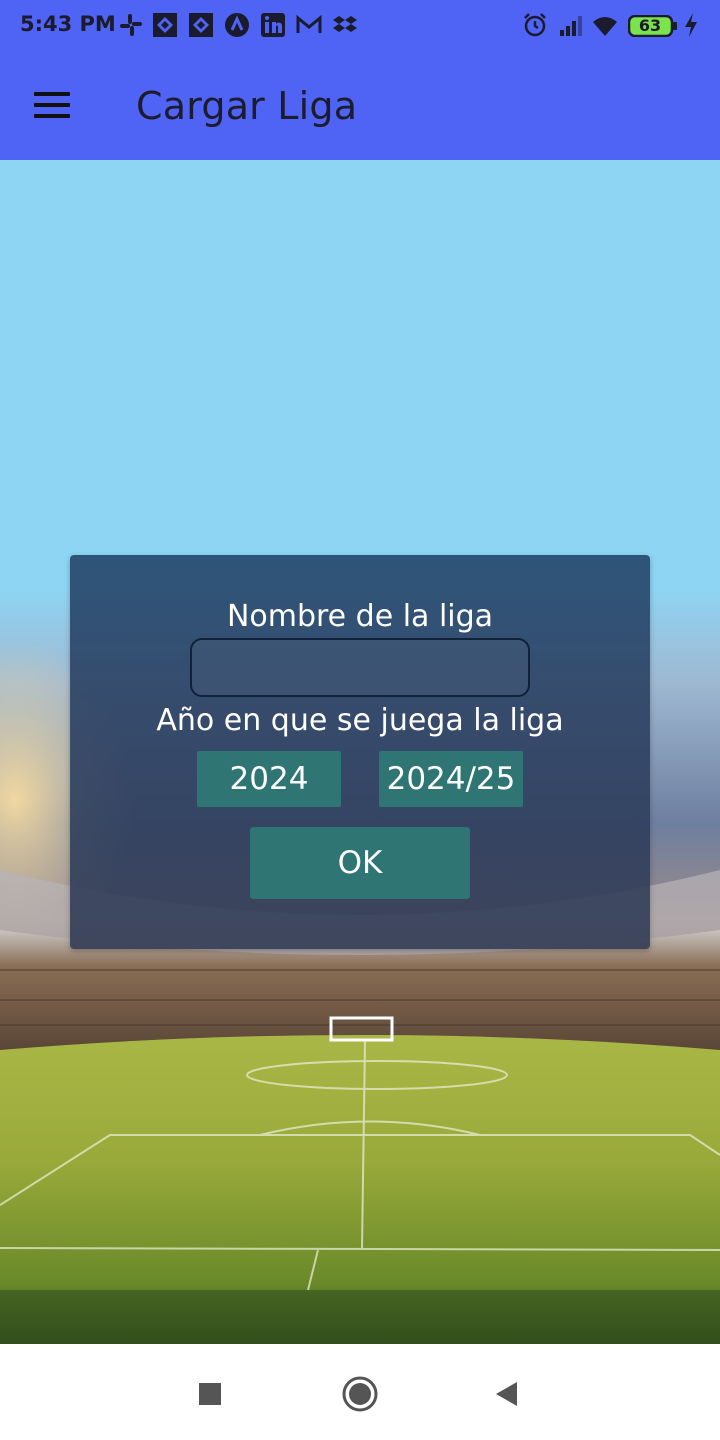 The height and width of the screenshot is (1440, 720). I want to click on navigation-bar, so click(360, 1392).